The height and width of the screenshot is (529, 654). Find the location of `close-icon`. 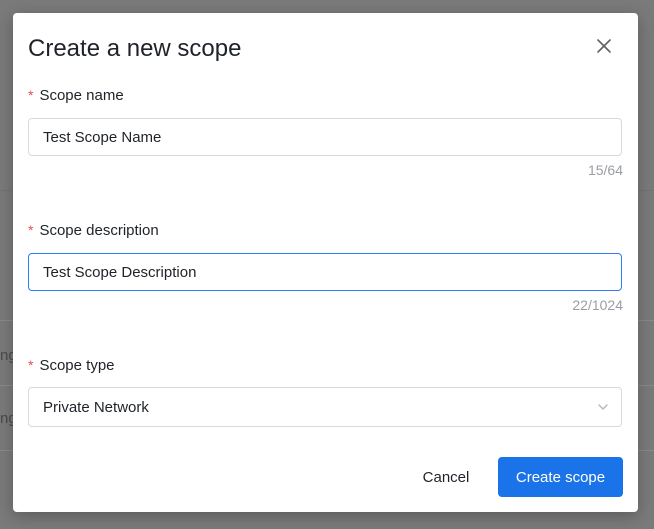

close-icon is located at coordinates (604, 46).